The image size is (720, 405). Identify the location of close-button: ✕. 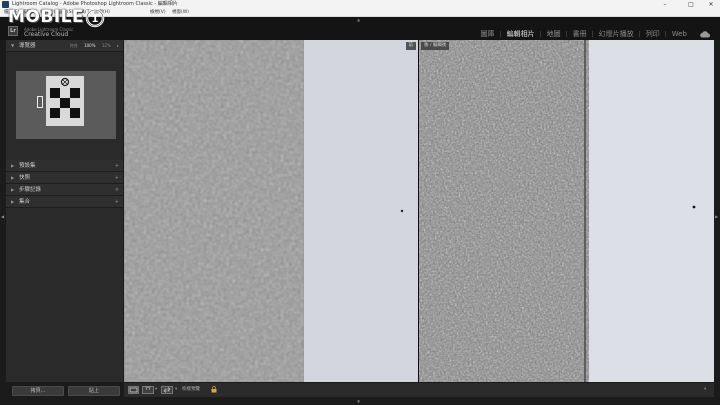
(710, 4).